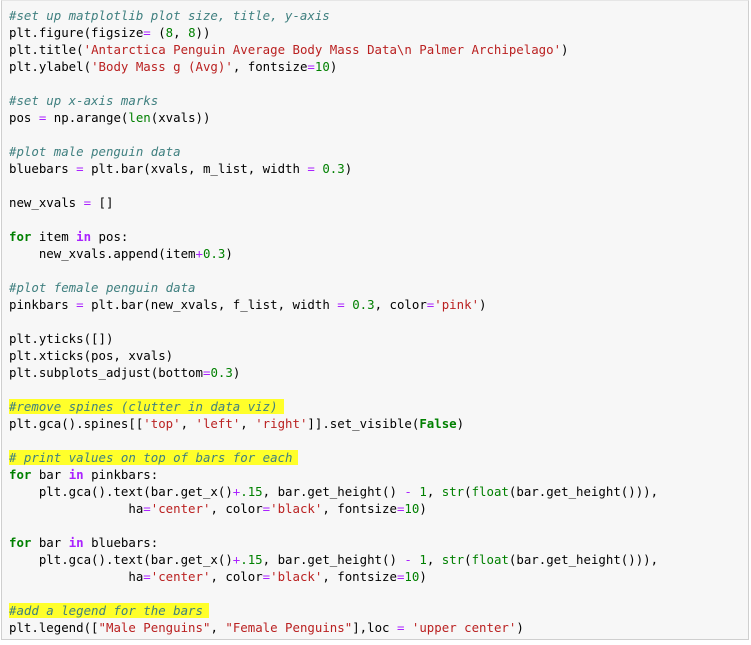 The height and width of the screenshot is (645, 751). I want to click on code-token: ]].set_visible(, so click(363, 423).